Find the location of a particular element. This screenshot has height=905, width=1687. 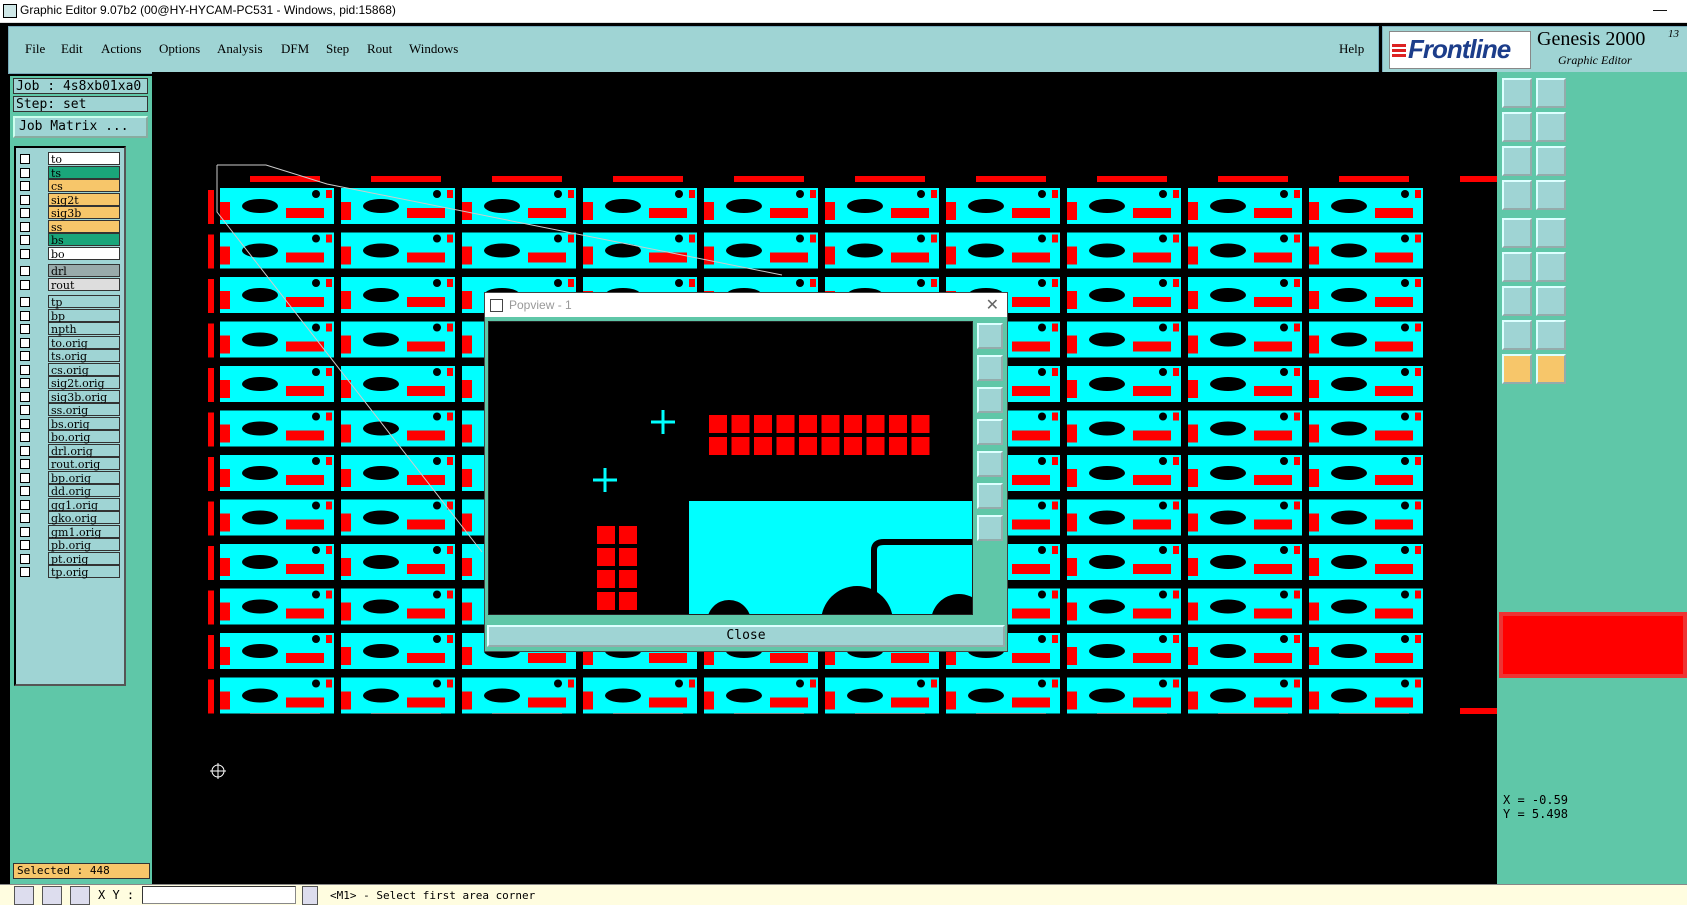

layer-row-sig3b: sig3b is located at coordinates (70, 213).